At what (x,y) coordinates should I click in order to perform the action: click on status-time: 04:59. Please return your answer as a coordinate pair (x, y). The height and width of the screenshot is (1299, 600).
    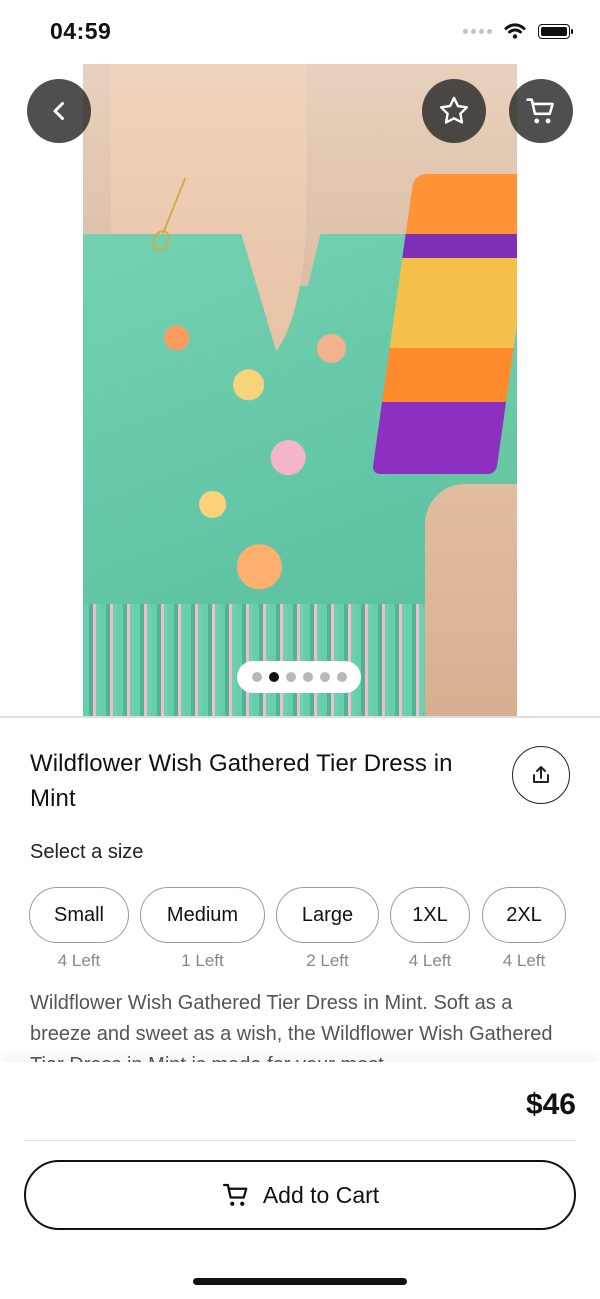
    Looking at the image, I should click on (81, 31).